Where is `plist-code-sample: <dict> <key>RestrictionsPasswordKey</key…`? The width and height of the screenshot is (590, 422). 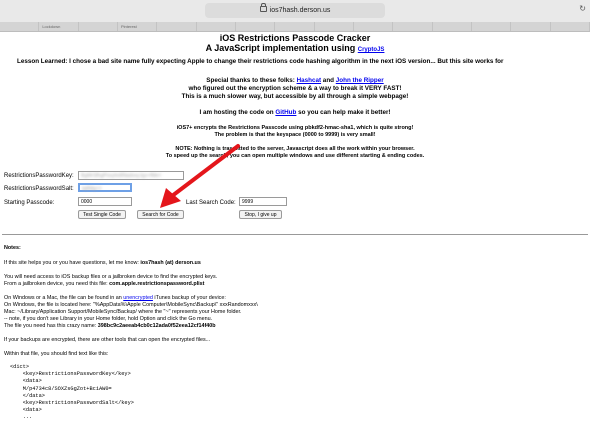
plist-code-sample: <dict> <key>RestrictionsPasswordKey</key… is located at coordinates (72, 392).